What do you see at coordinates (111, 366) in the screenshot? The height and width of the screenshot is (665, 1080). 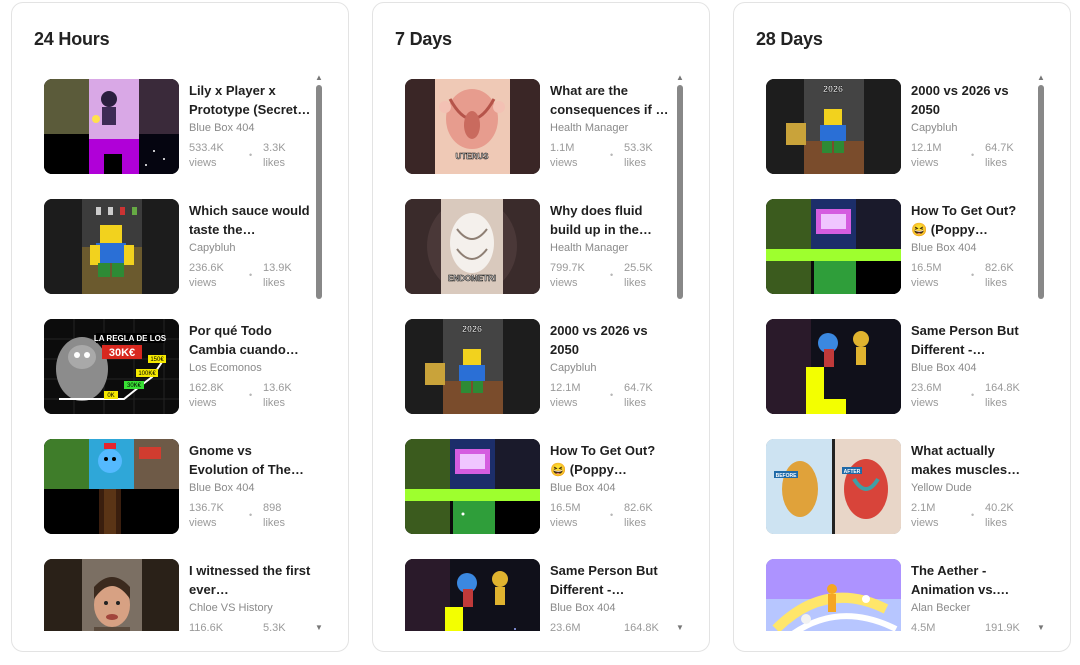 I see `video-thumbnail: LA REGLA DE LOS 30K€ 150€ 100K€ 30K€ 0K` at bounding box center [111, 366].